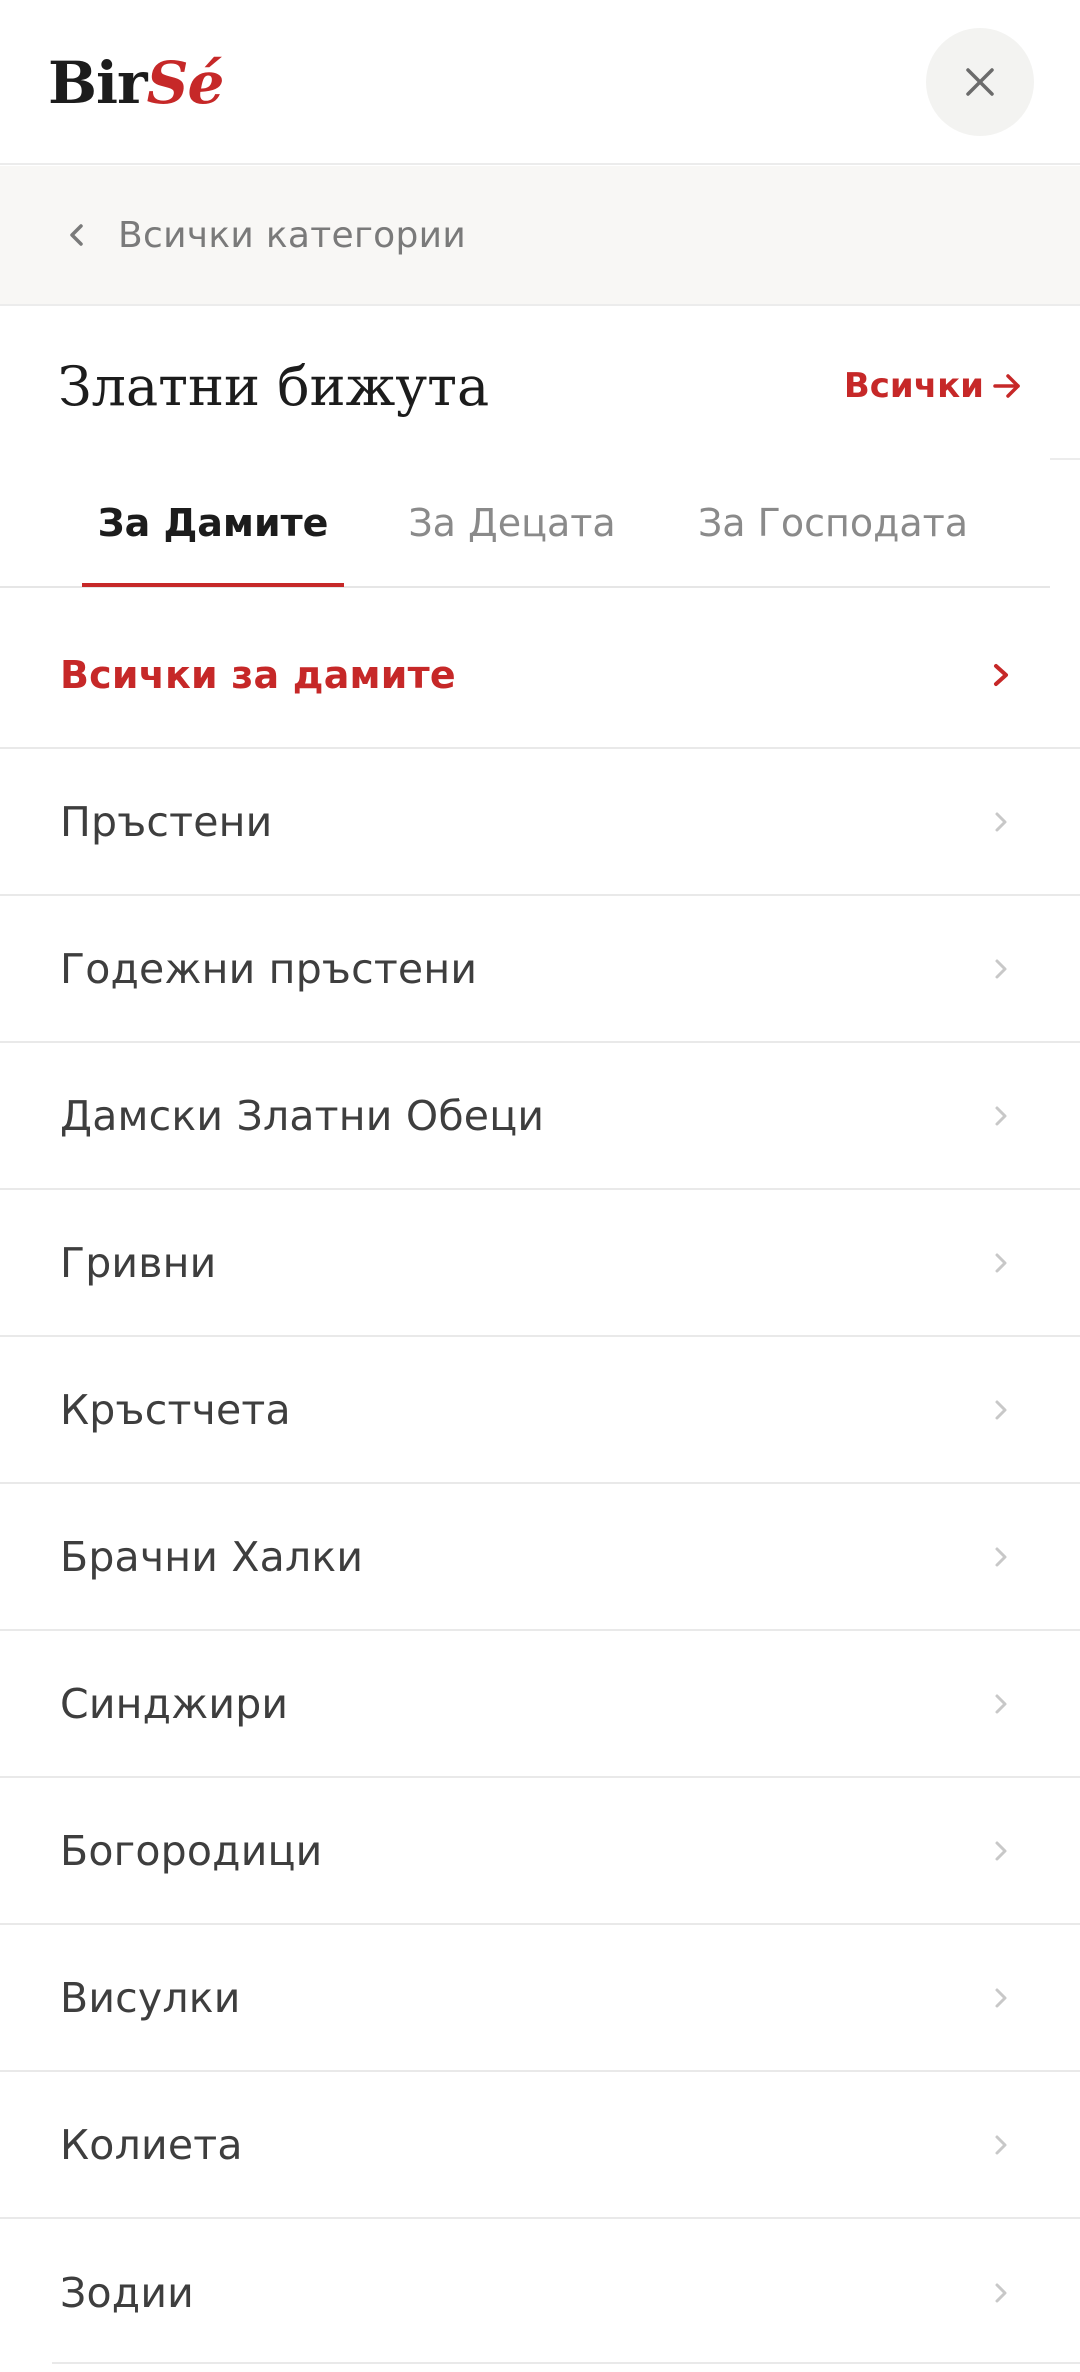  What do you see at coordinates (540, 1410) in the screenshot?
I see `list-item: Кръстчета` at bounding box center [540, 1410].